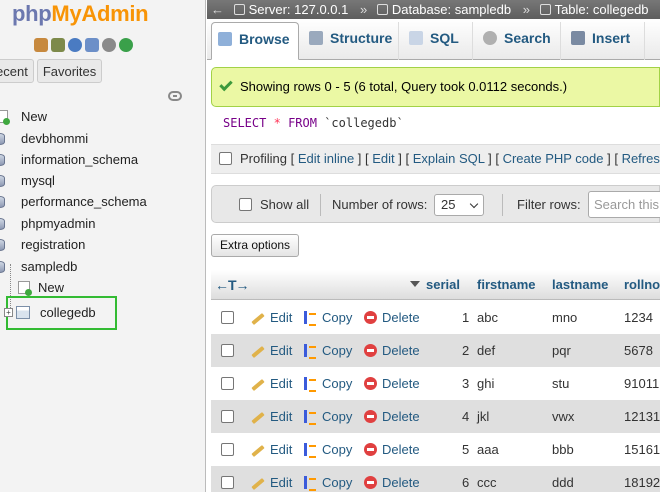 This screenshot has height=492, width=660. What do you see at coordinates (8, 312) in the screenshot?
I see `expand-plus-icon: +` at bounding box center [8, 312].